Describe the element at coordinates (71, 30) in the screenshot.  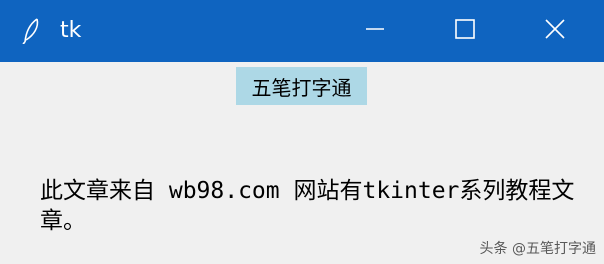
I see `window-title: tk` at that location.